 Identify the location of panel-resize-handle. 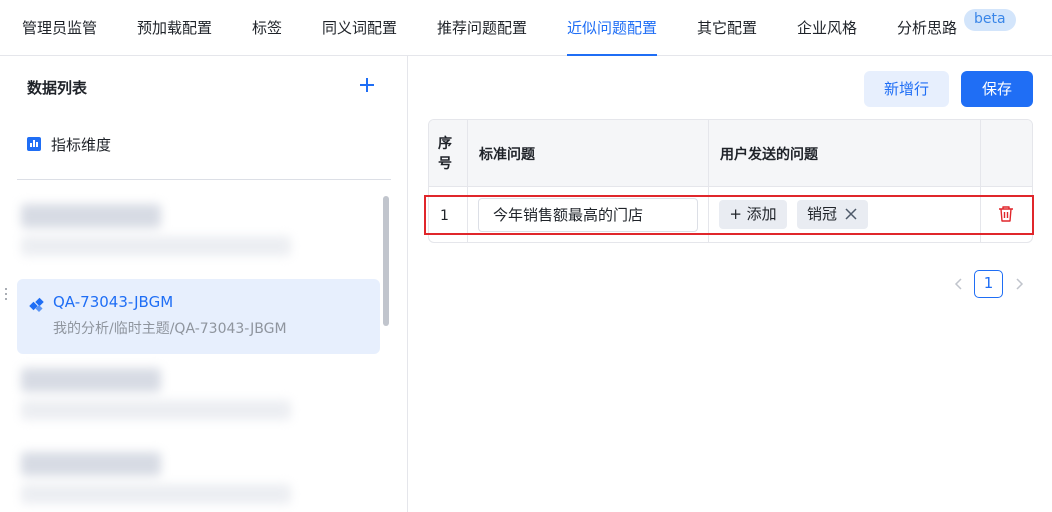
(6, 297).